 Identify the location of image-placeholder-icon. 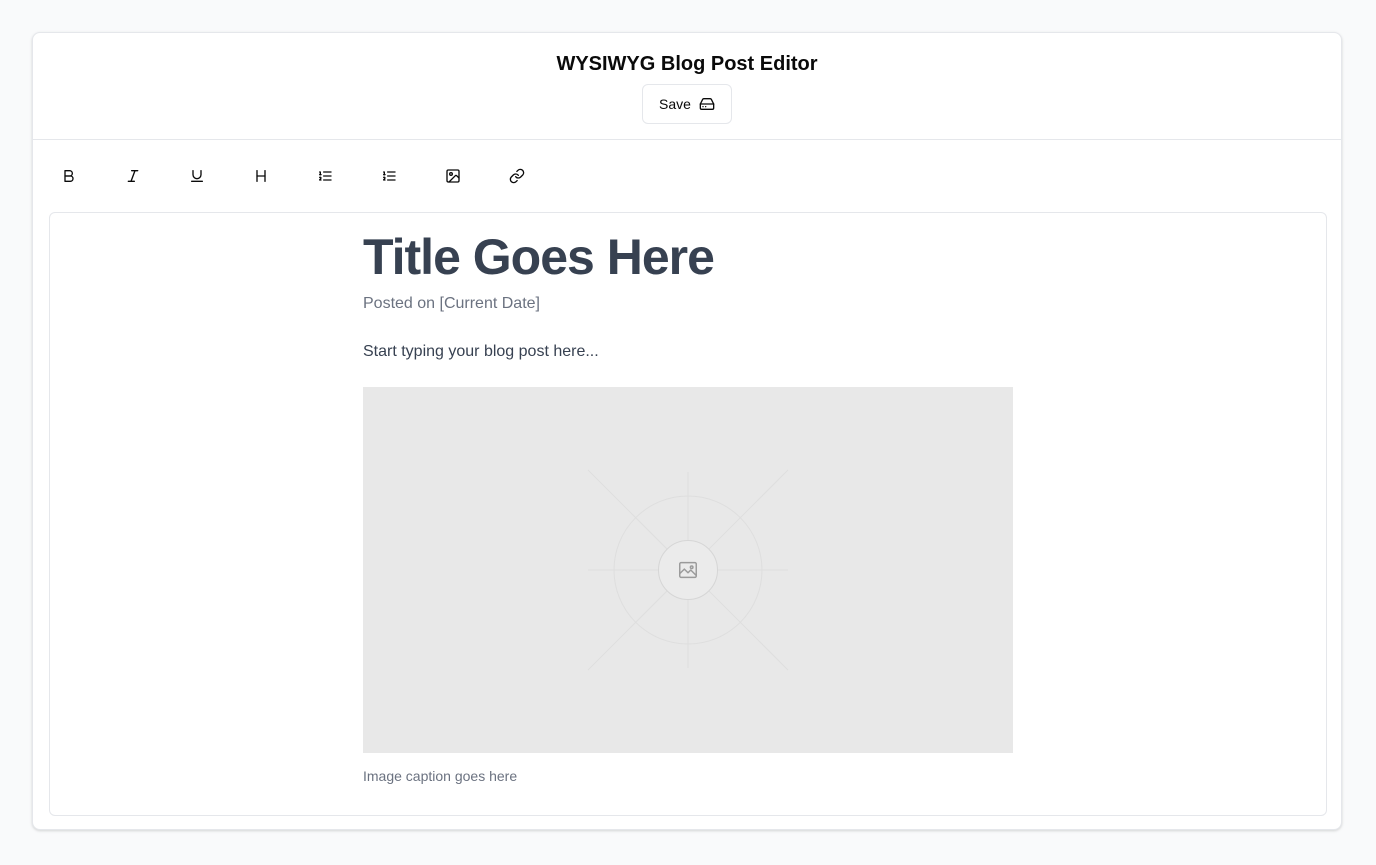
(688, 570).